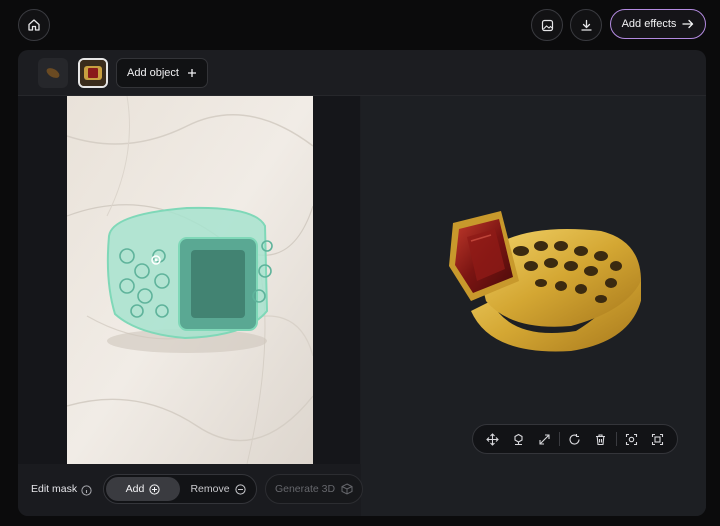 The height and width of the screenshot is (526, 720). Describe the element at coordinates (522, 278) in the screenshot. I see `ring-3d-model` at that location.